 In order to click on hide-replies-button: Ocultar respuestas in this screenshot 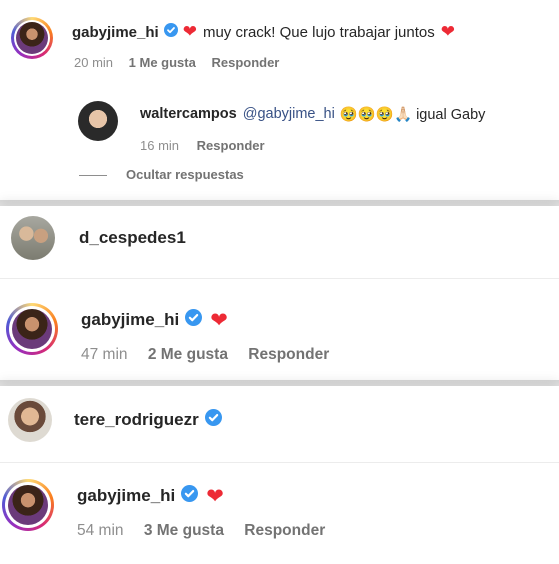, I will do `click(185, 174)`.